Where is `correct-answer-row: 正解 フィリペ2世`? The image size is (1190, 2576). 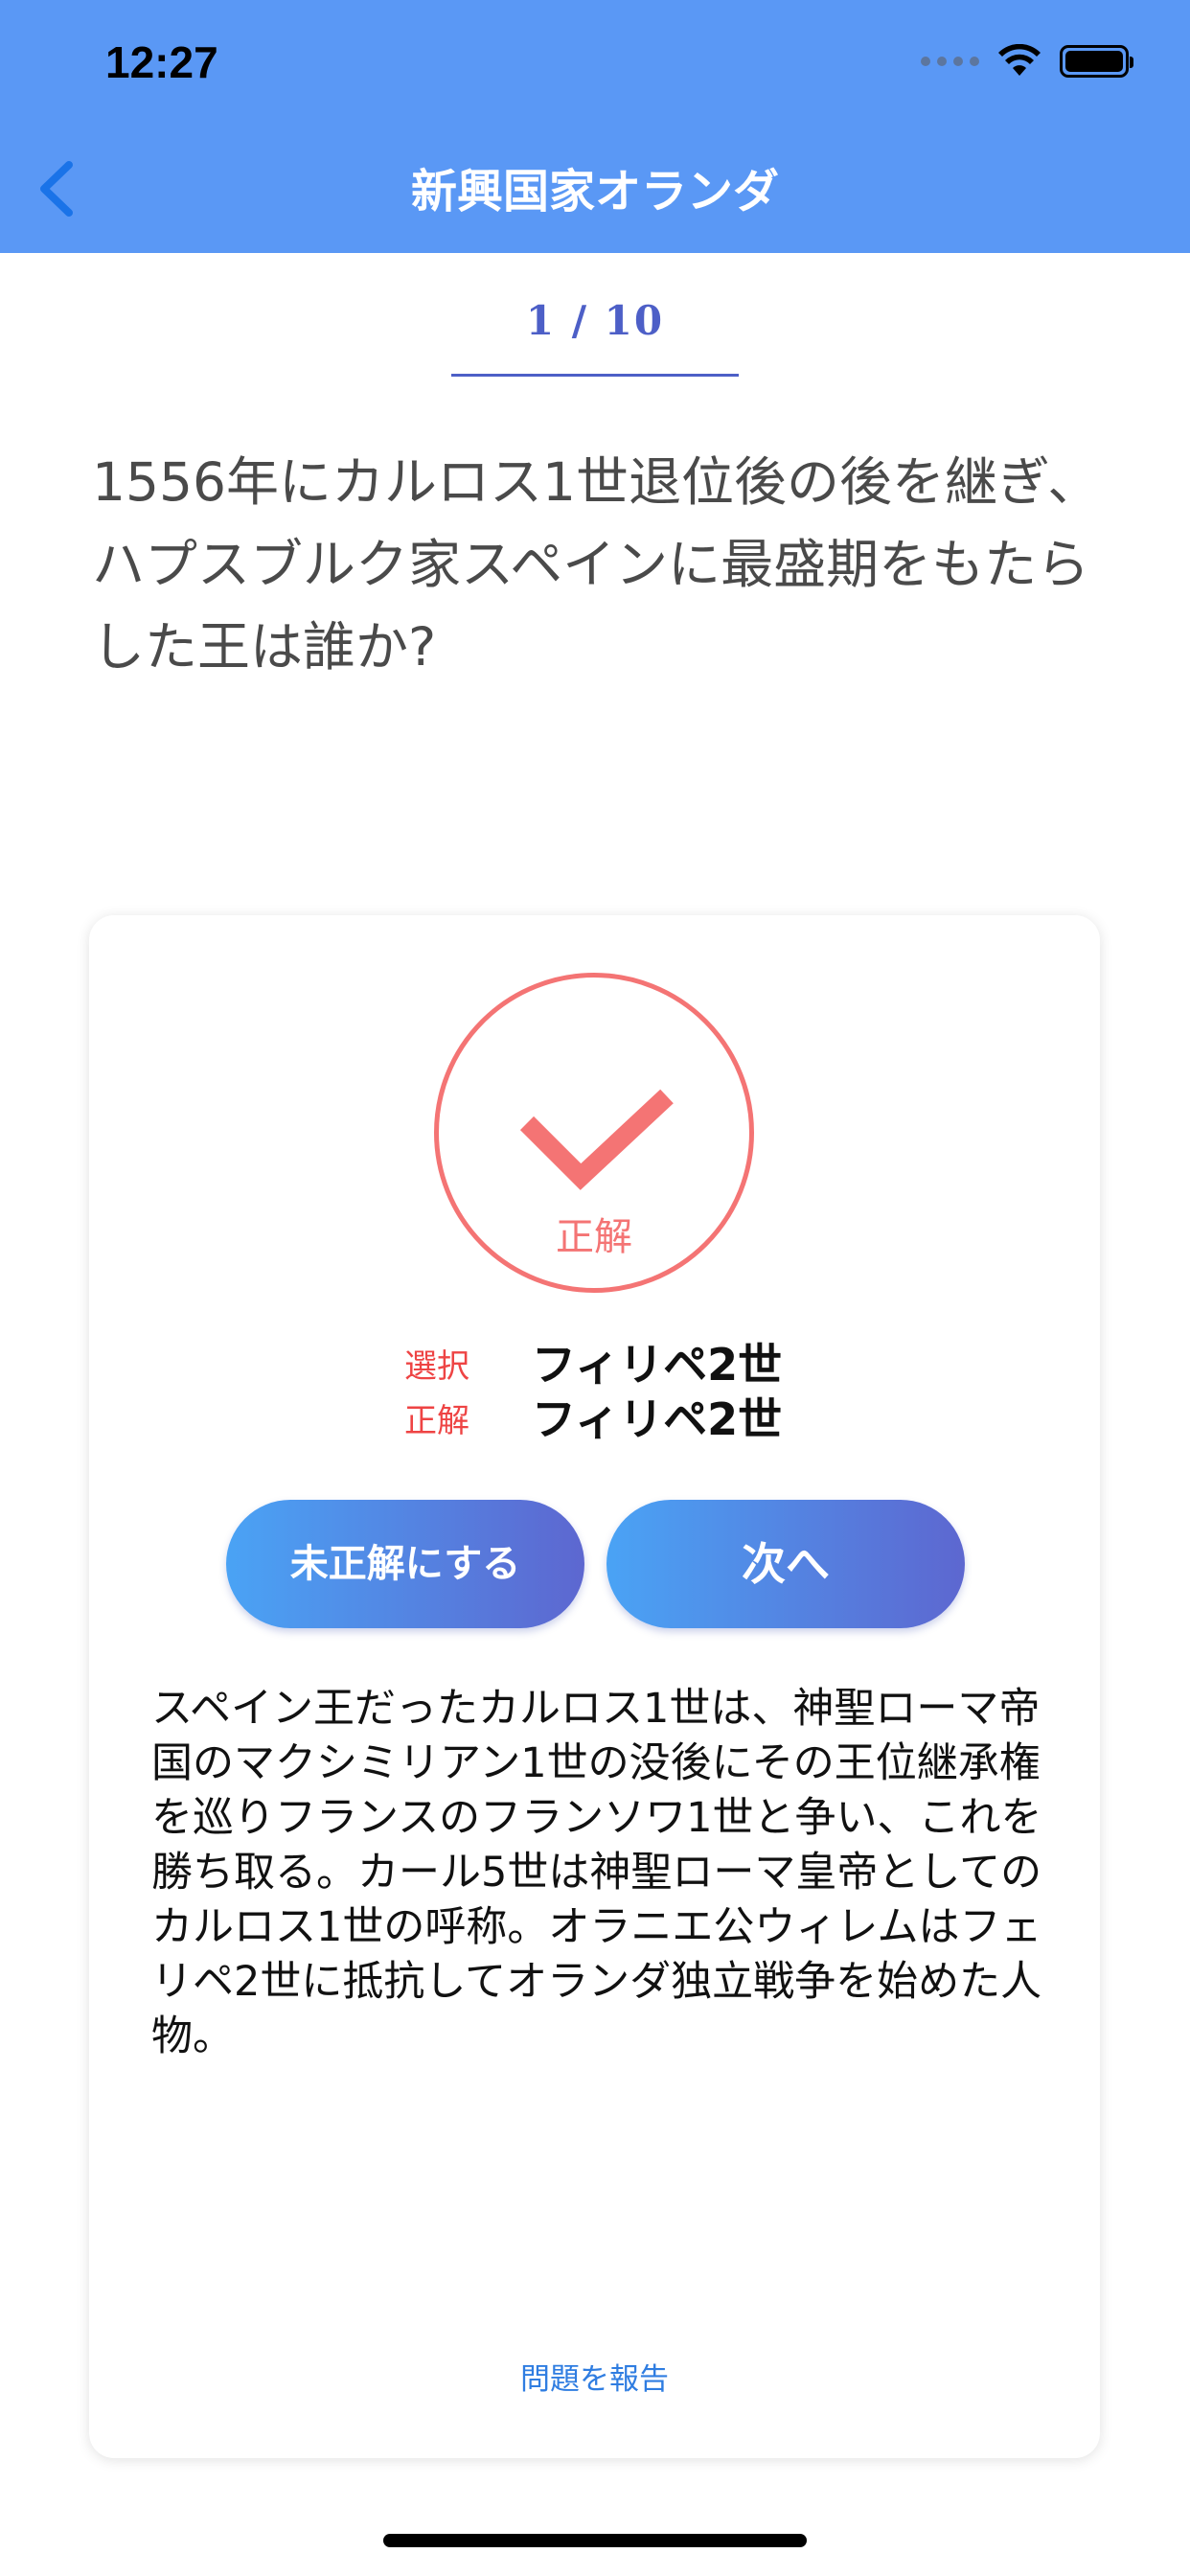
correct-answer-row: 正解 フィリペ2世 is located at coordinates (594, 1415).